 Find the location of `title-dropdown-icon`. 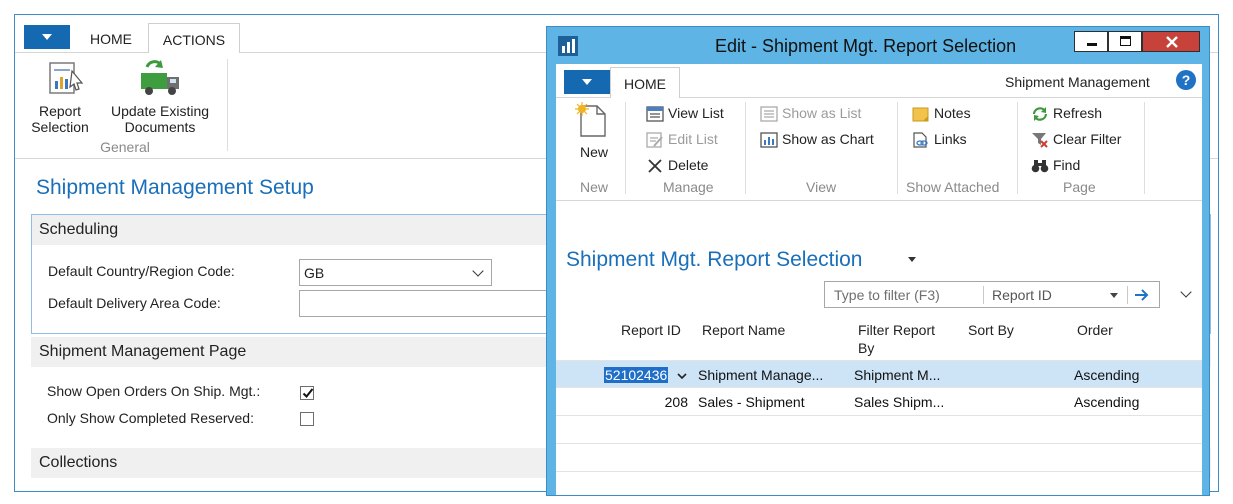

title-dropdown-icon is located at coordinates (912, 260).